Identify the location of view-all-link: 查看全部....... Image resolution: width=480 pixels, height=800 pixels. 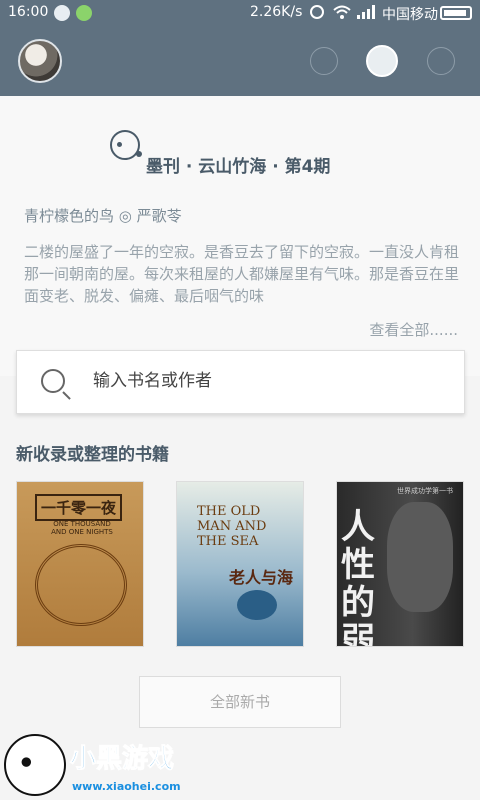
(413, 329).